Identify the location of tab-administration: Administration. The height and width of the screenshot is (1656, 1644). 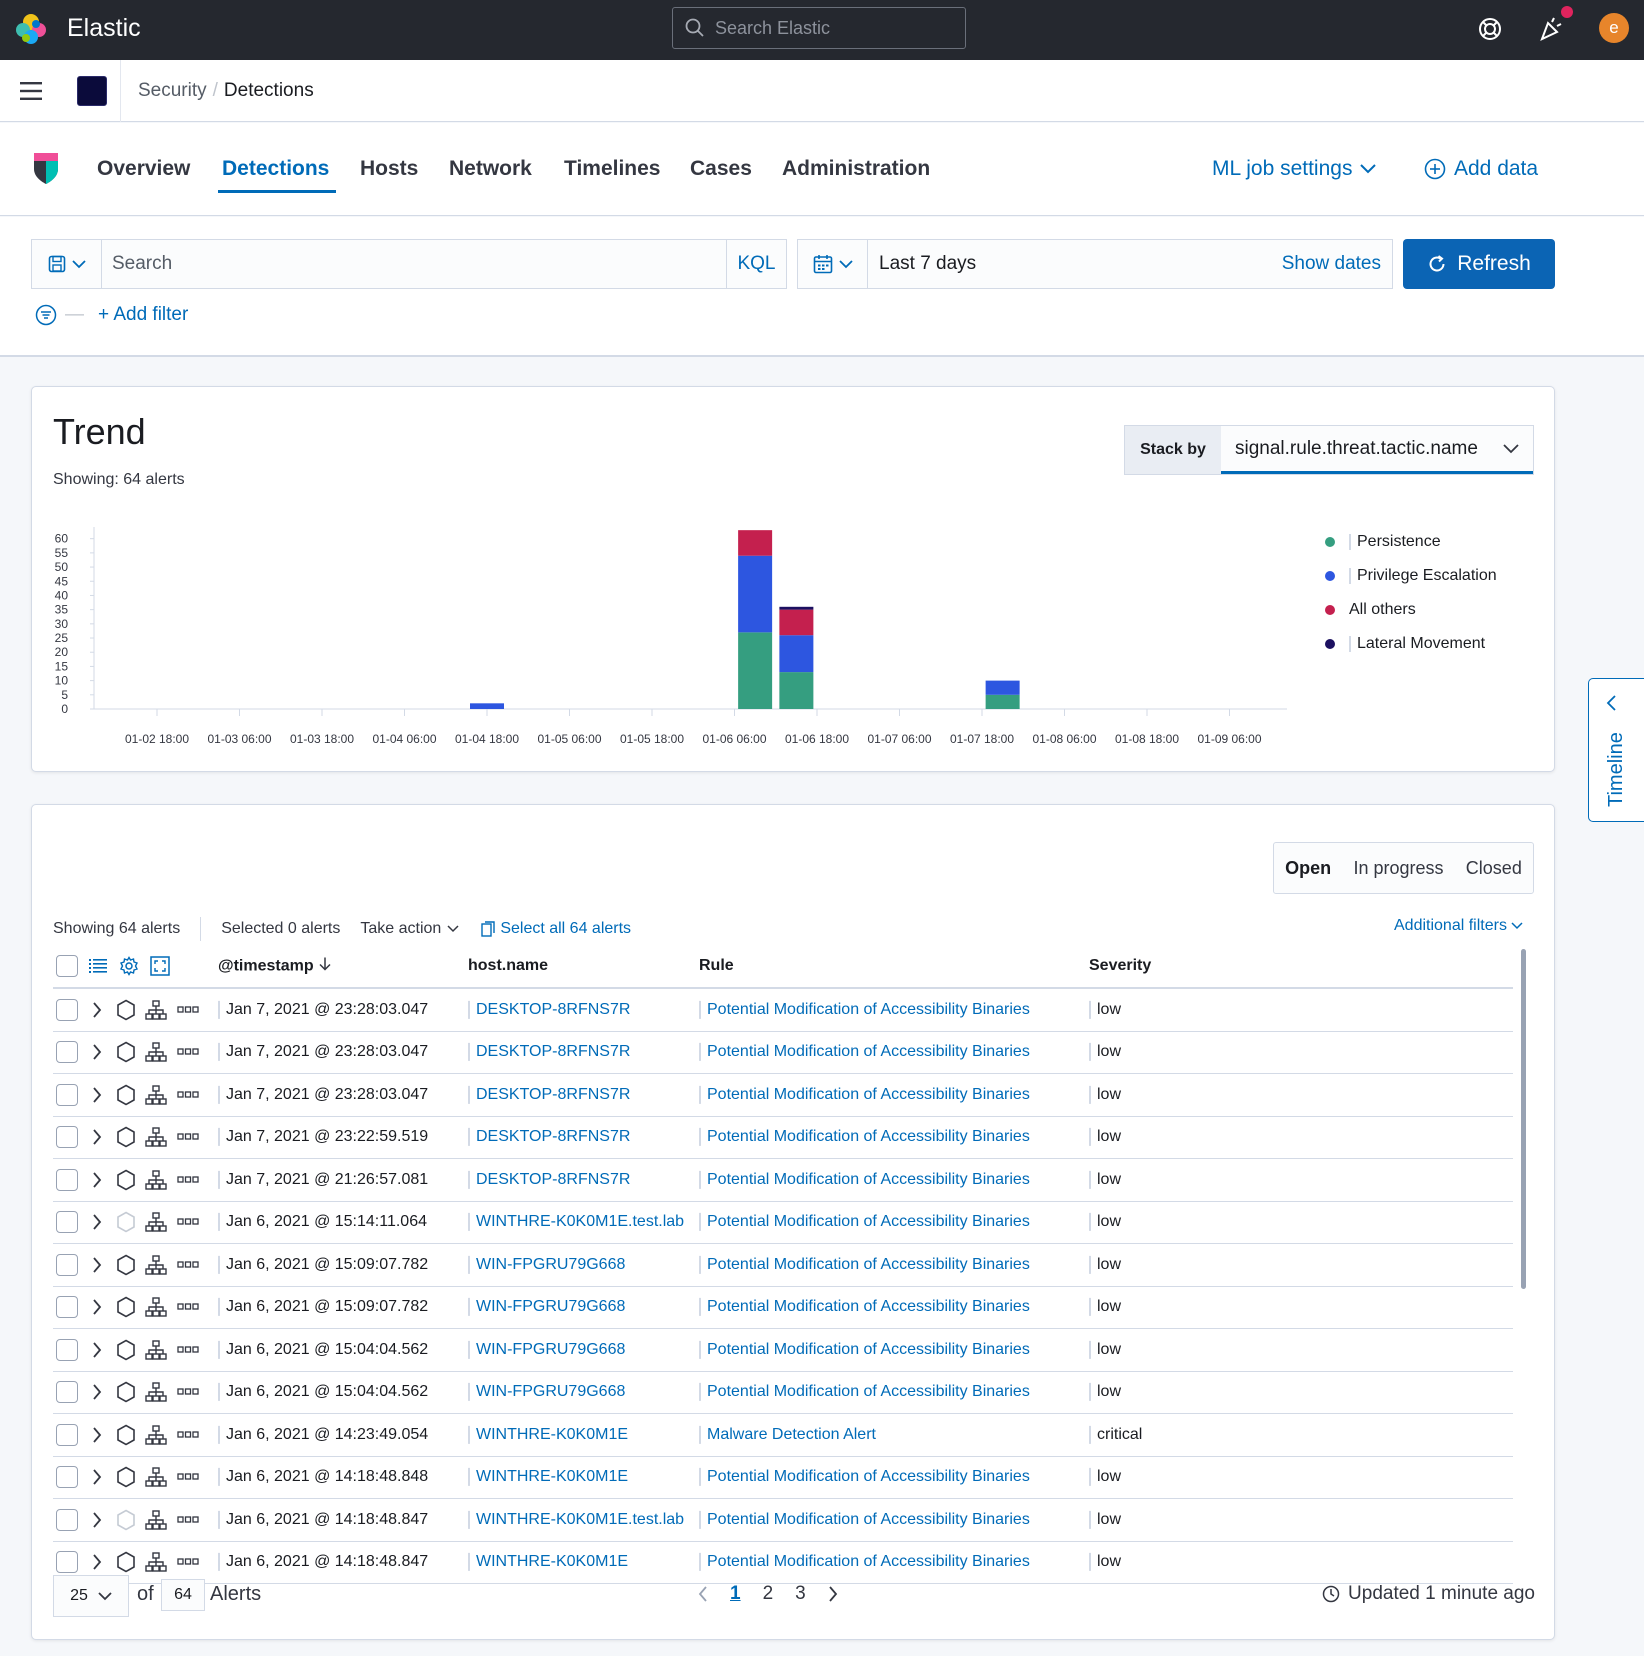
(856, 169).